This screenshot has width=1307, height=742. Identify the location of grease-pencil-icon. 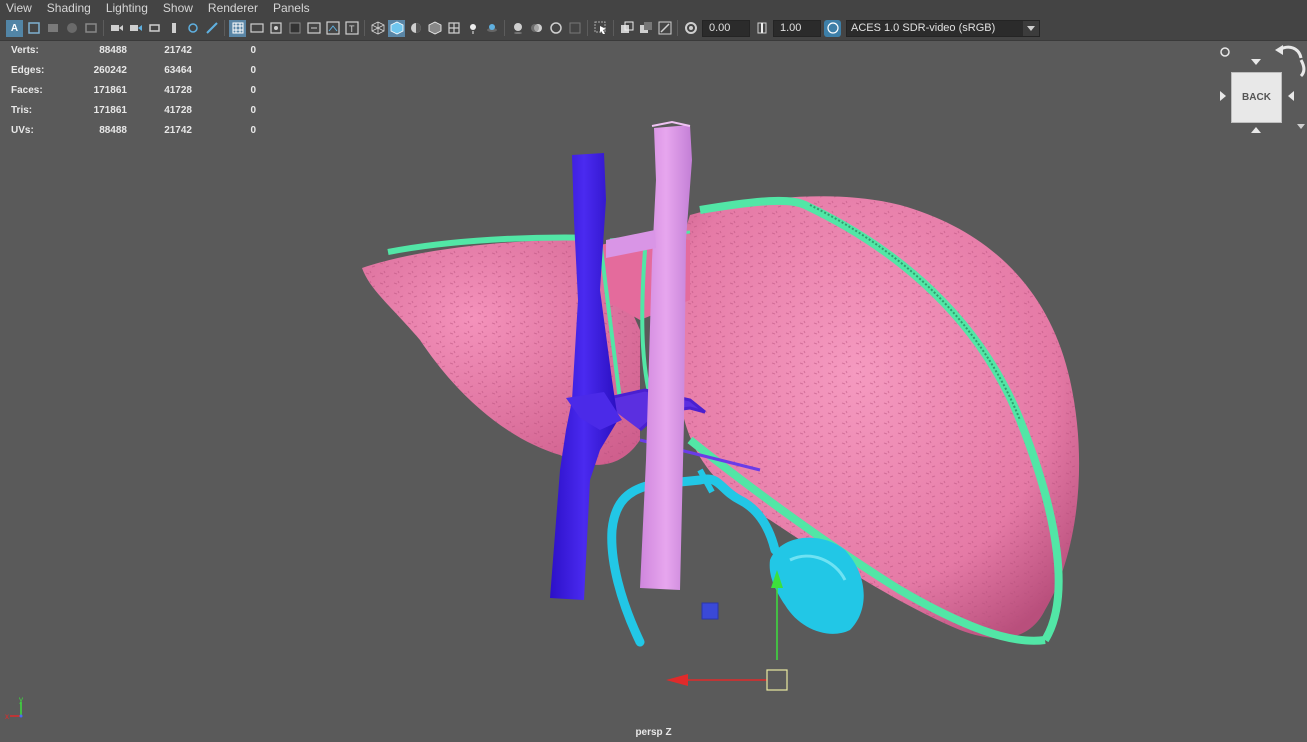
(154, 28).